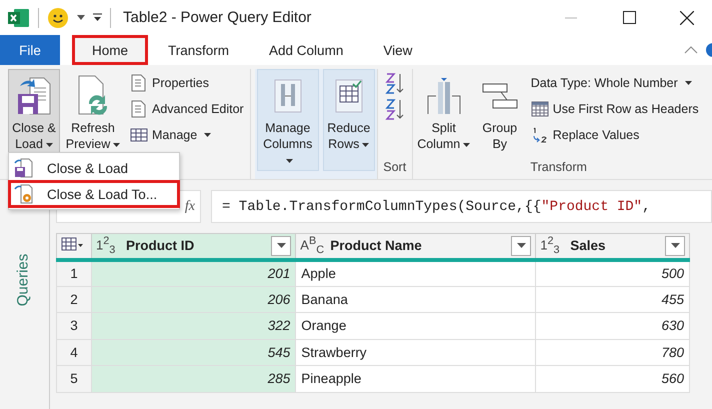 Image resolution: width=712 pixels, height=409 pixels. What do you see at coordinates (499, 113) in the screenshot?
I see `group-by-button: Group By` at bounding box center [499, 113].